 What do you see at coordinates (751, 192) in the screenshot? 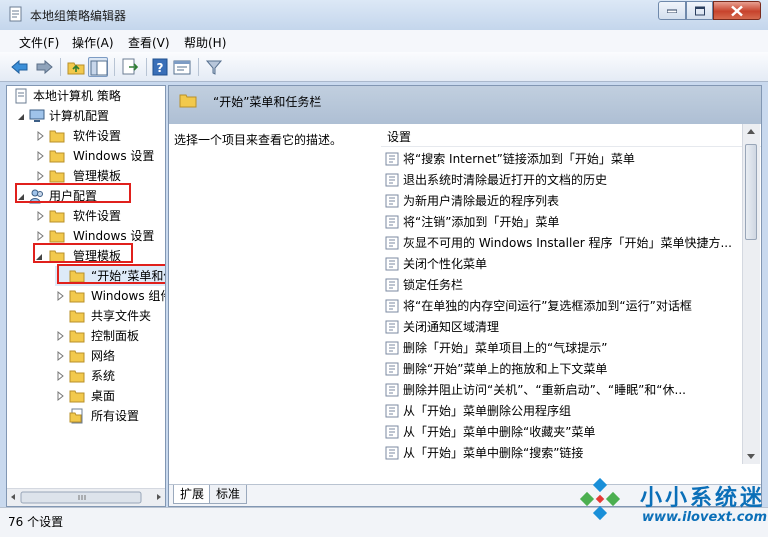
I see `scrollbar-thumb` at bounding box center [751, 192].